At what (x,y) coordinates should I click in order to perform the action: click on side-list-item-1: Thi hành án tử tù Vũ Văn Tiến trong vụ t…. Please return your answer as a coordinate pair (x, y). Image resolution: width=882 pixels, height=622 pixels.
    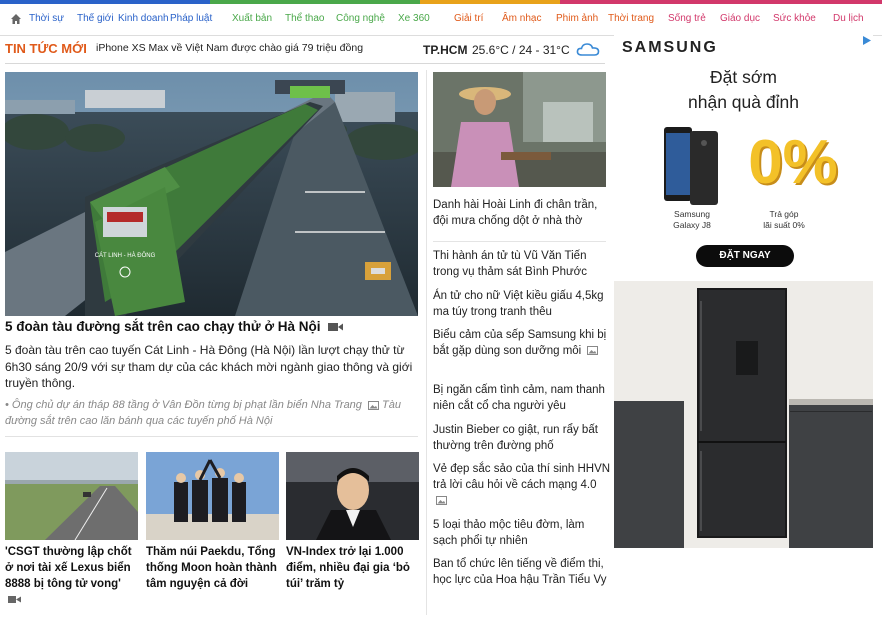
    Looking at the image, I should click on (522, 264).